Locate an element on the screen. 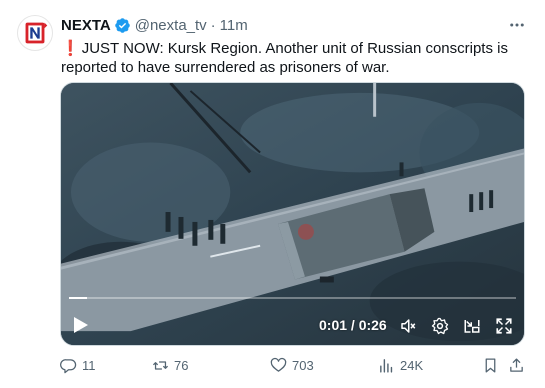  more-icon is located at coordinates (517, 25).